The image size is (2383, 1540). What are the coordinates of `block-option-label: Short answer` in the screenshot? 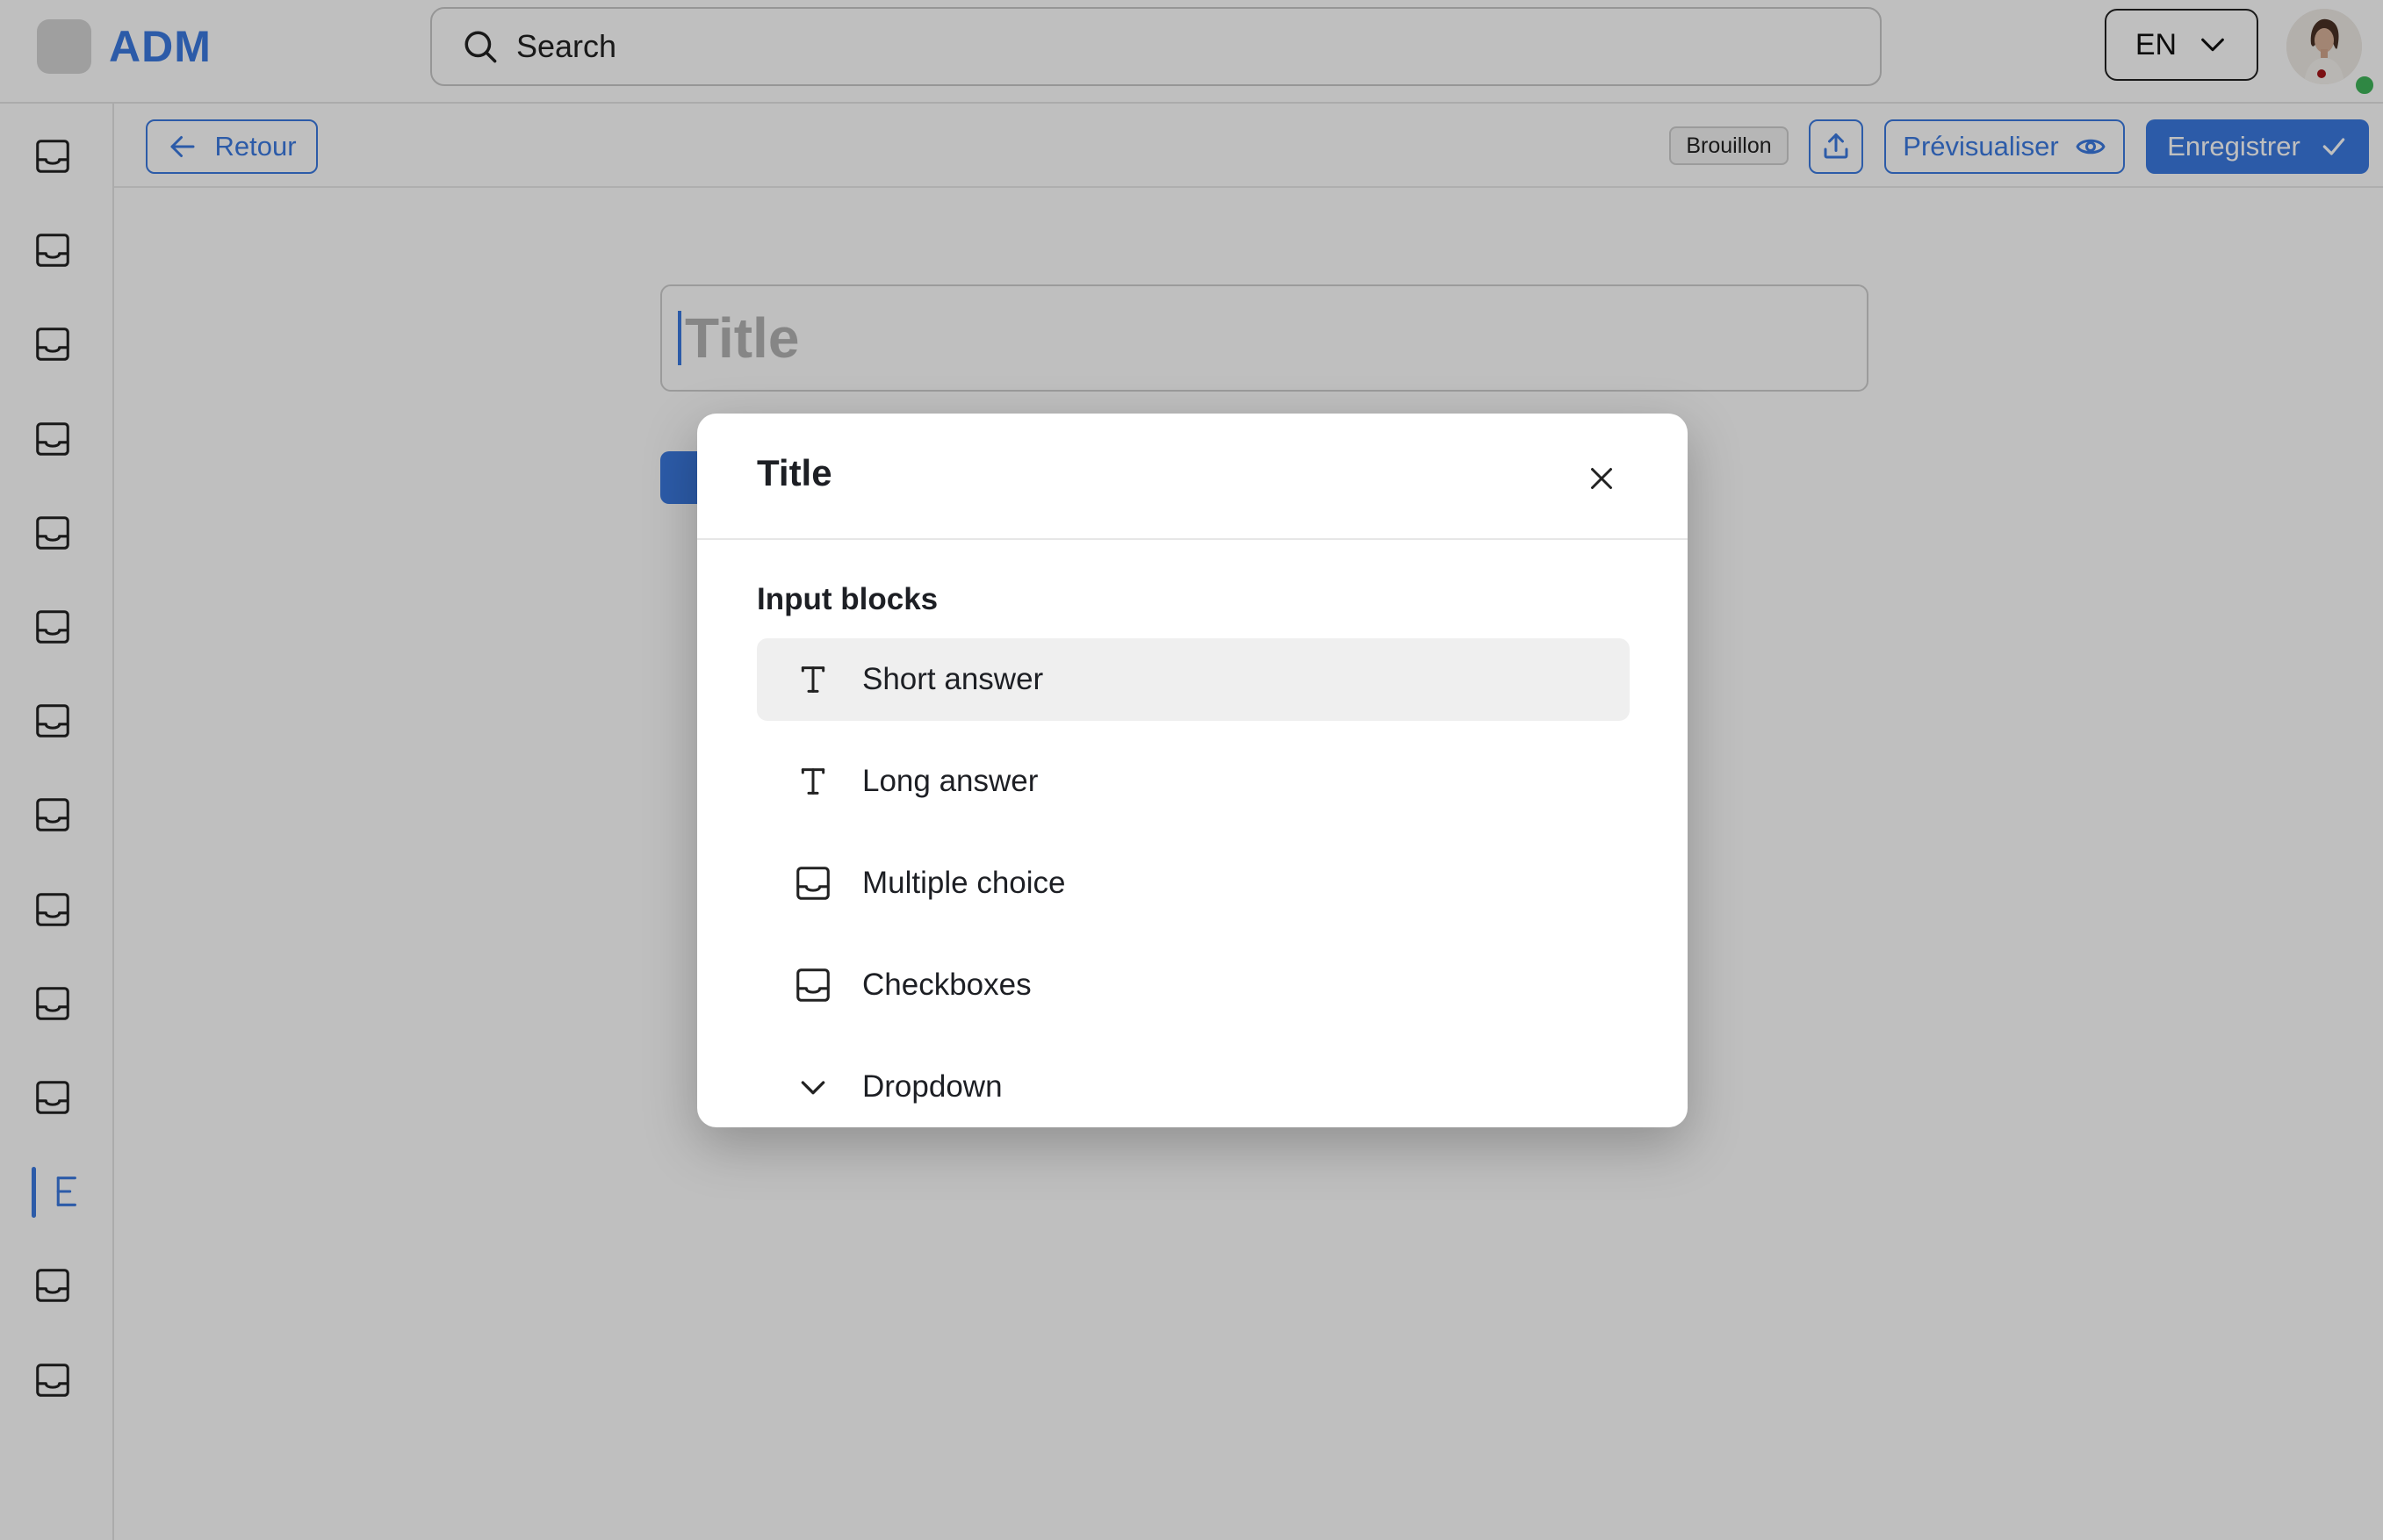 It's located at (953, 679).